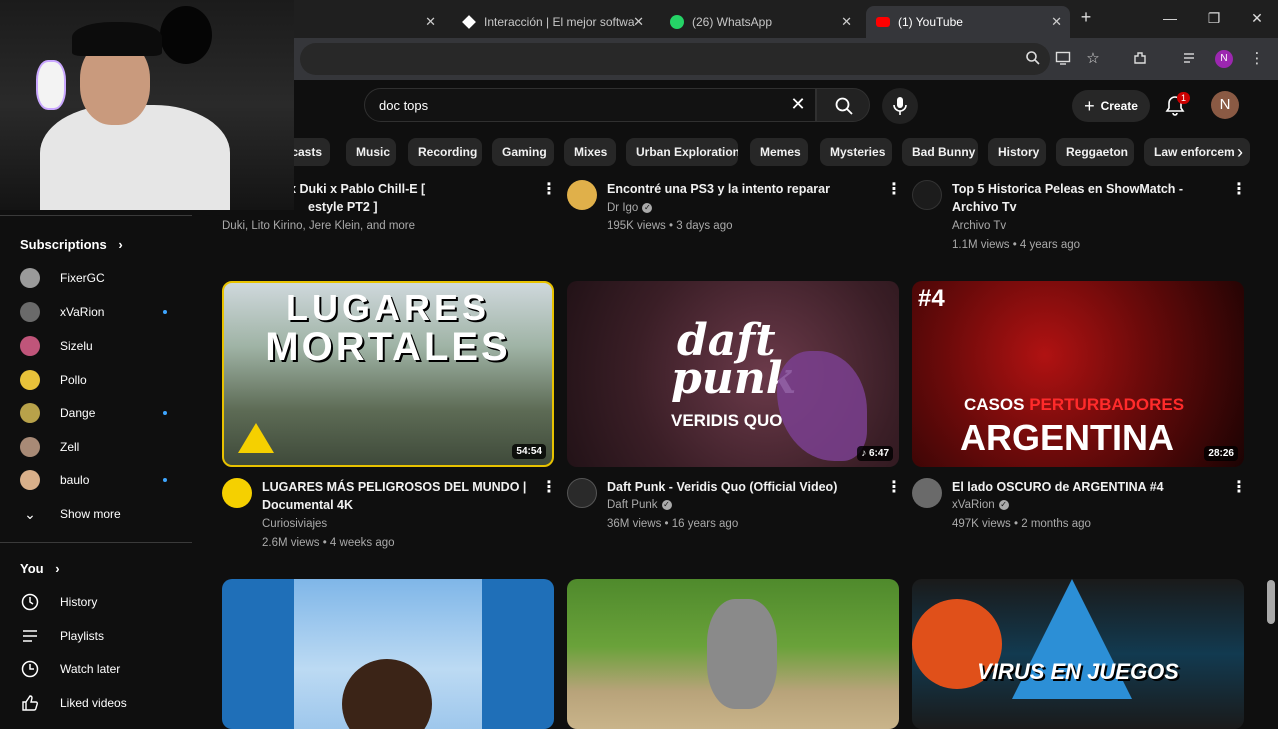 The width and height of the screenshot is (1278, 729). What do you see at coordinates (1224, 59) in the screenshot?
I see `browser-profile-avatar: N` at bounding box center [1224, 59].